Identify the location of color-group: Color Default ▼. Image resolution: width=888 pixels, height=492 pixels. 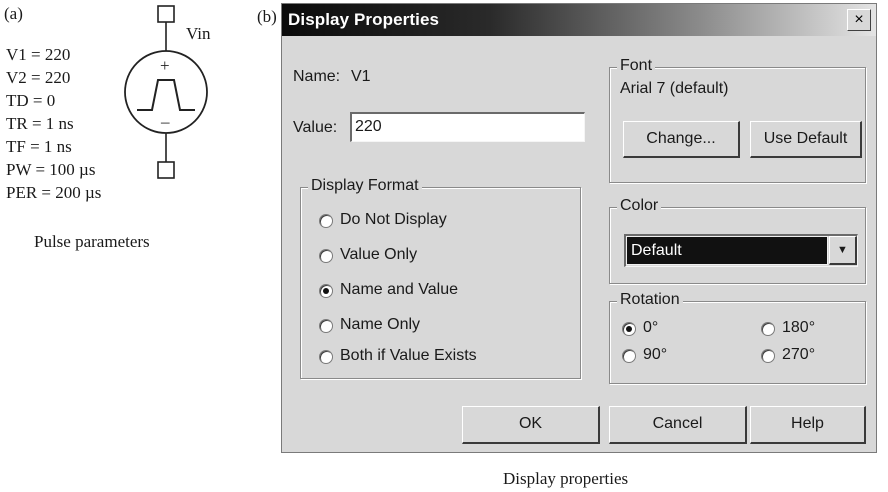
(737, 240).